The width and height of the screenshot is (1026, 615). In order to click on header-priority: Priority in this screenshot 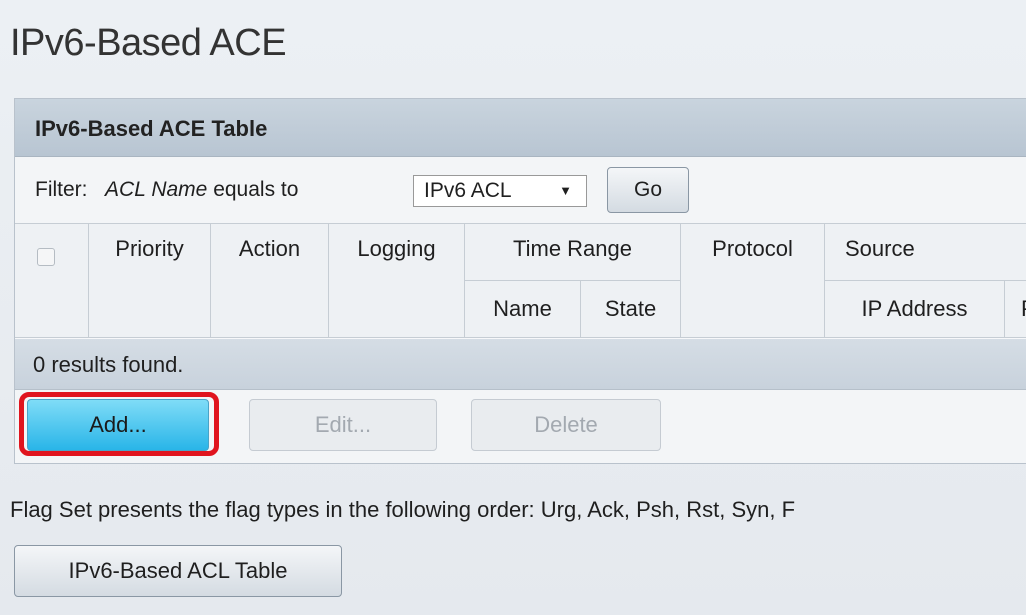, I will do `click(150, 281)`.